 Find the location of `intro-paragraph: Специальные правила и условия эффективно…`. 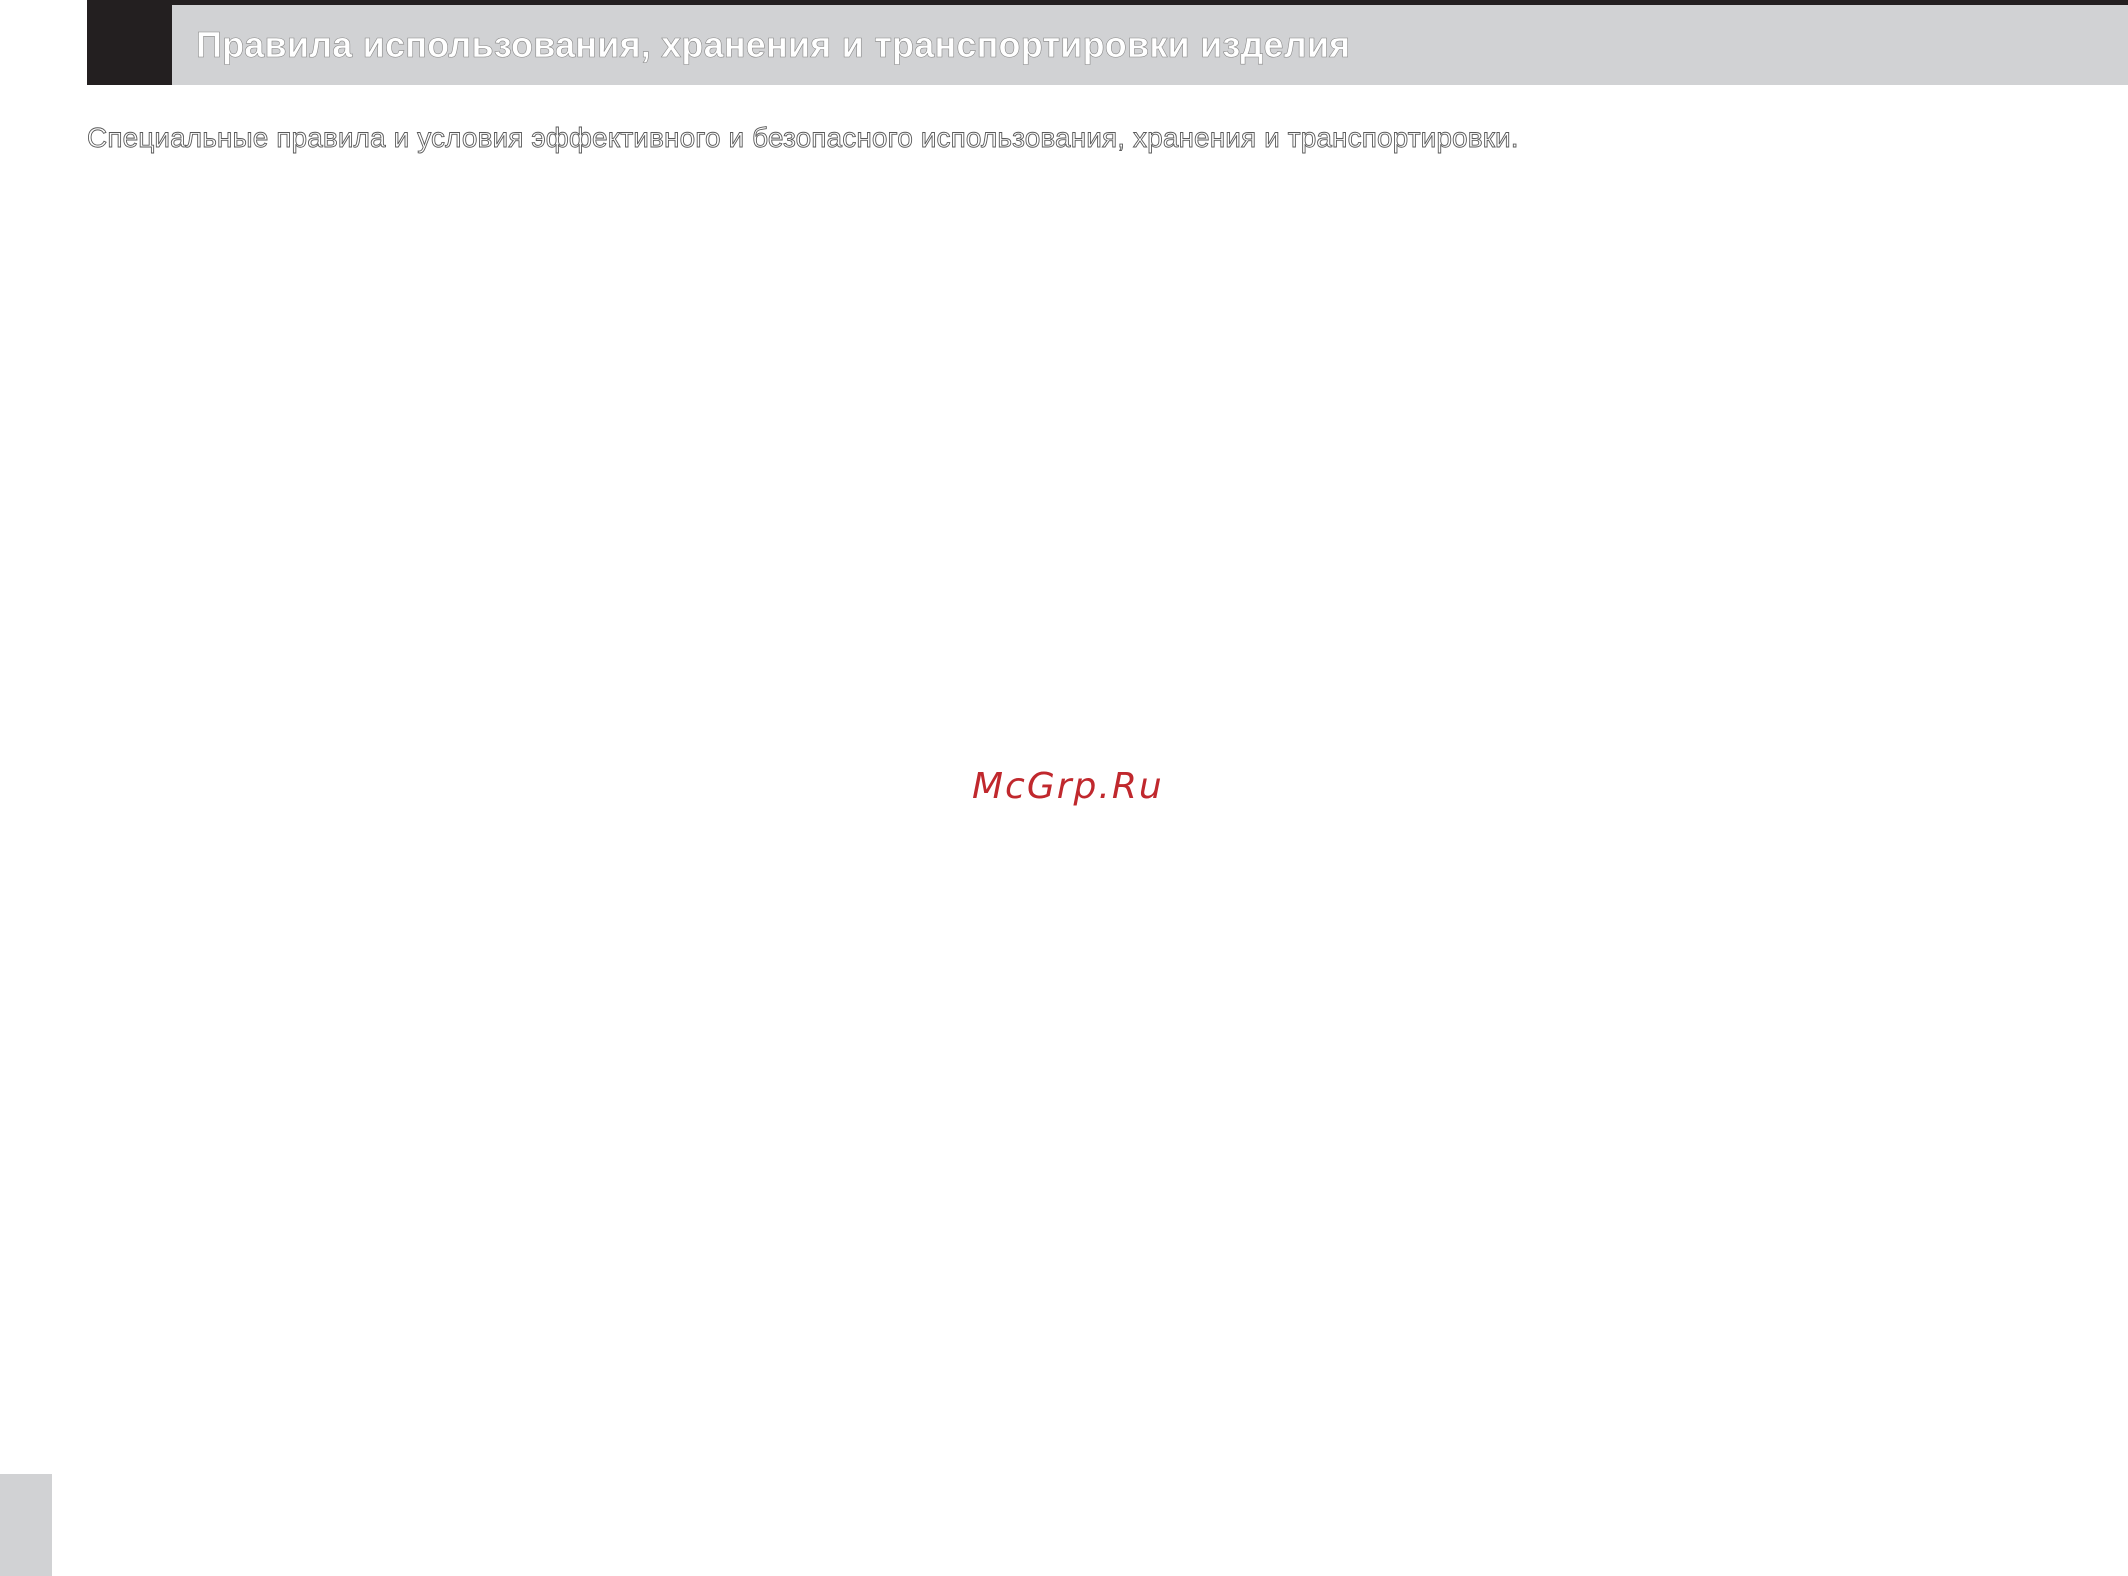

intro-paragraph: Специальные правила и условия эффективно… is located at coordinates (803, 138).